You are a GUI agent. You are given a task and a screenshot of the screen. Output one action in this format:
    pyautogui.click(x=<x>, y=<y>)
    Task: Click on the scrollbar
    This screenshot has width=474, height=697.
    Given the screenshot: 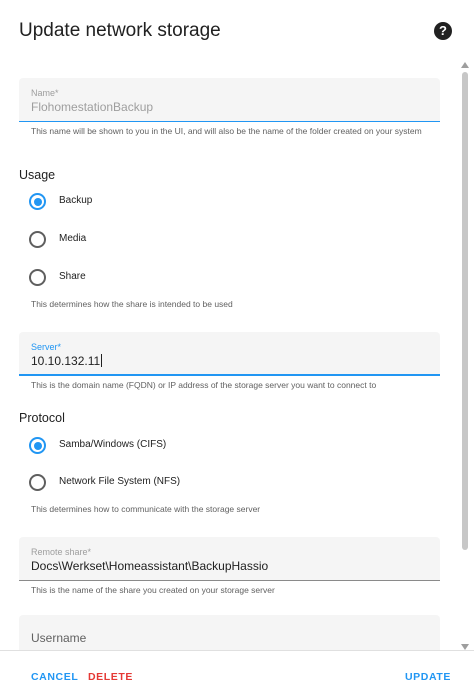 What is the action you would take?
    pyautogui.click(x=465, y=356)
    